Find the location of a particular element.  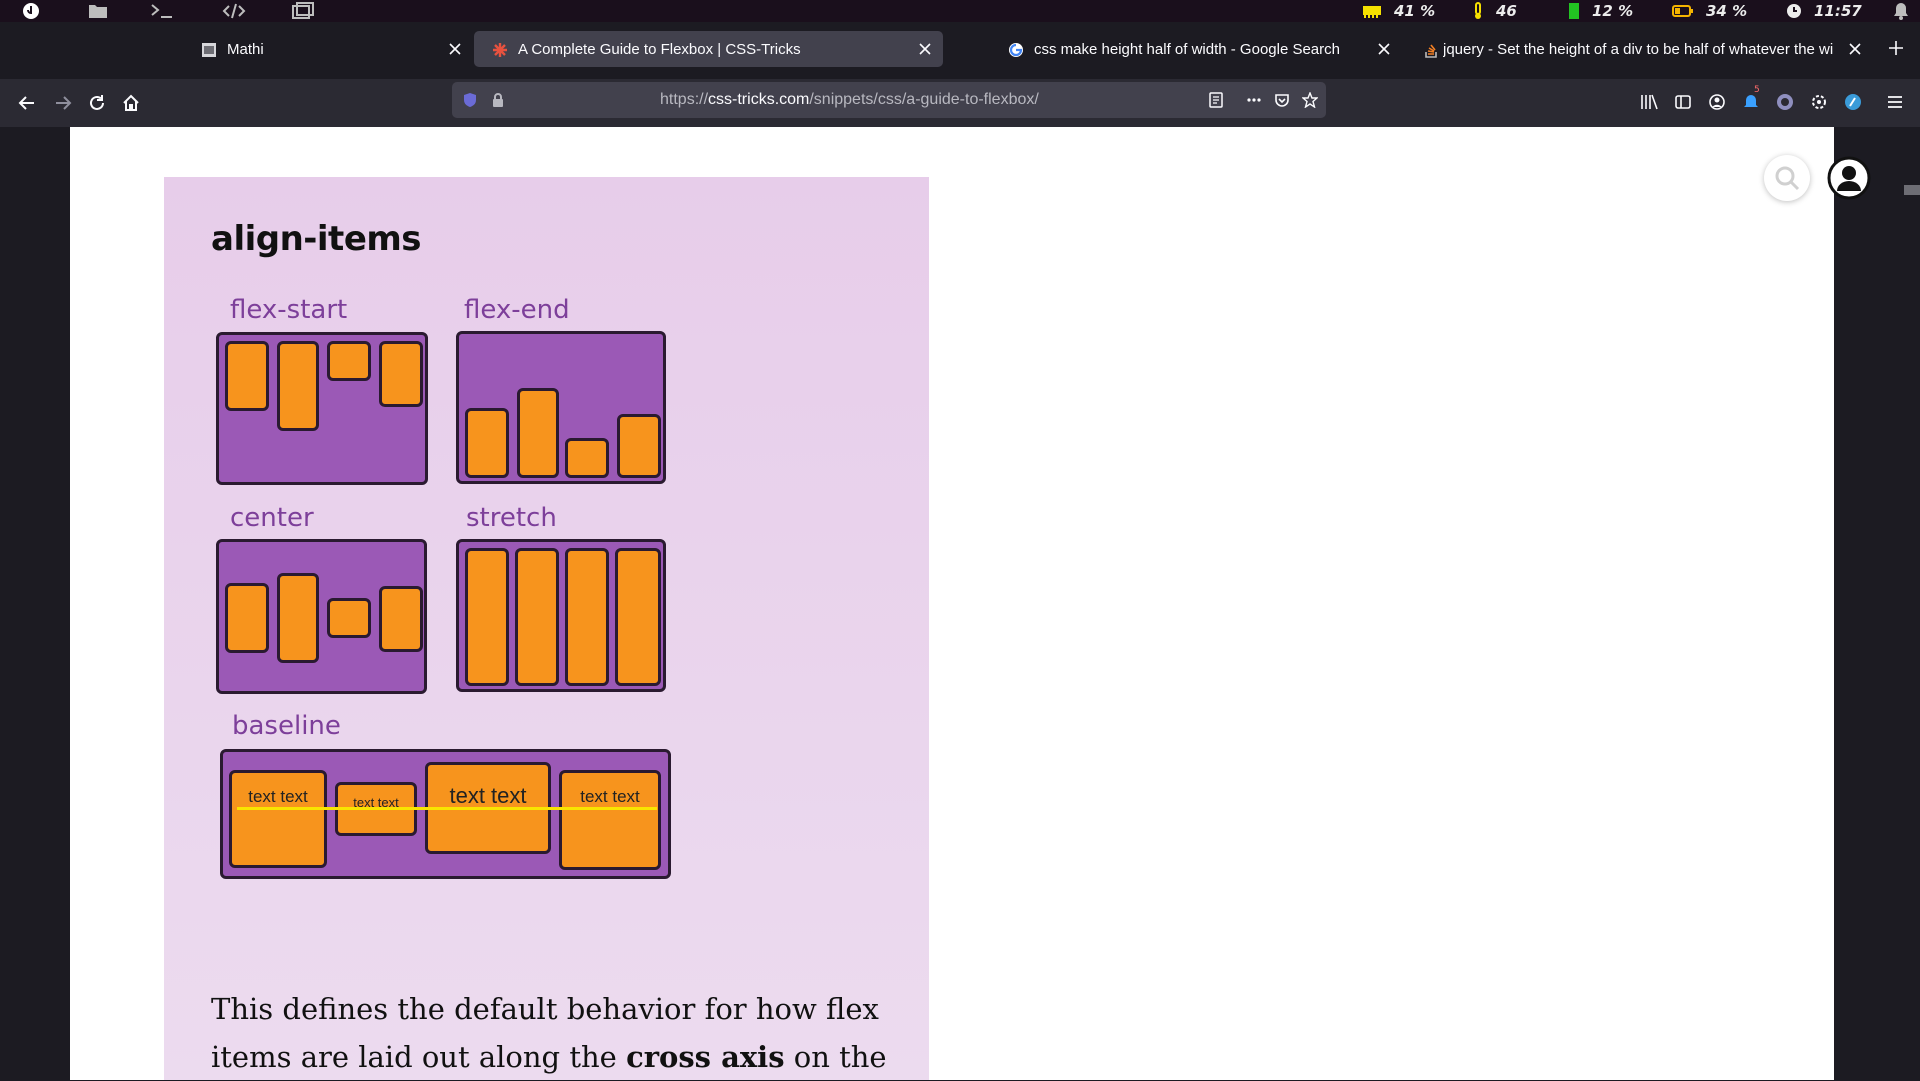

new-tab-icon is located at coordinates (1896, 48).